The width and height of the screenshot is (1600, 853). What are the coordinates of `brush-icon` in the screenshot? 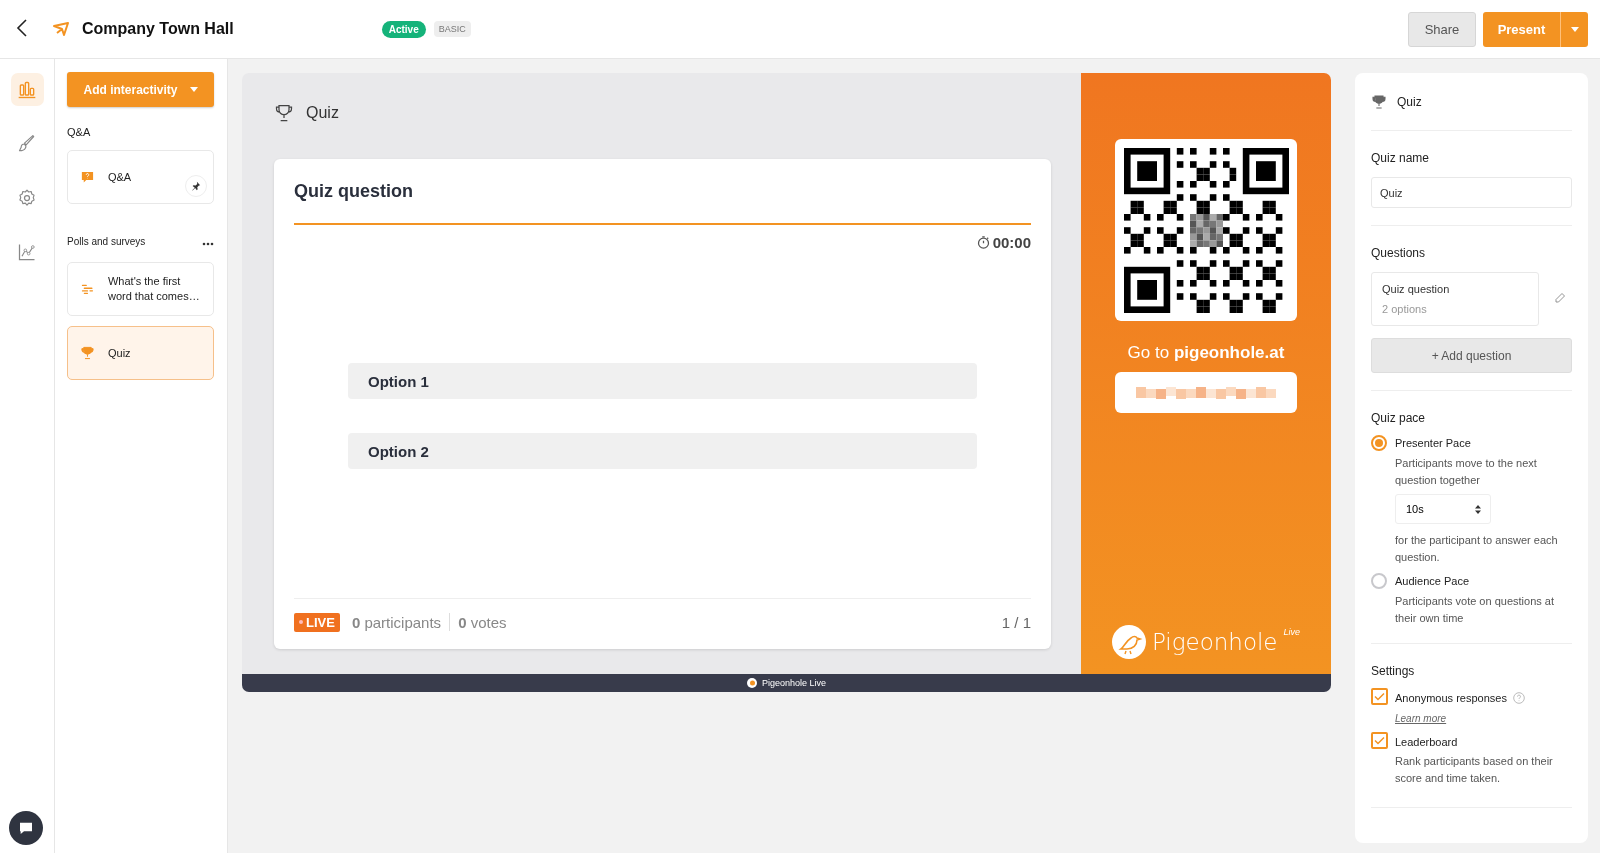 It's located at (27, 143).